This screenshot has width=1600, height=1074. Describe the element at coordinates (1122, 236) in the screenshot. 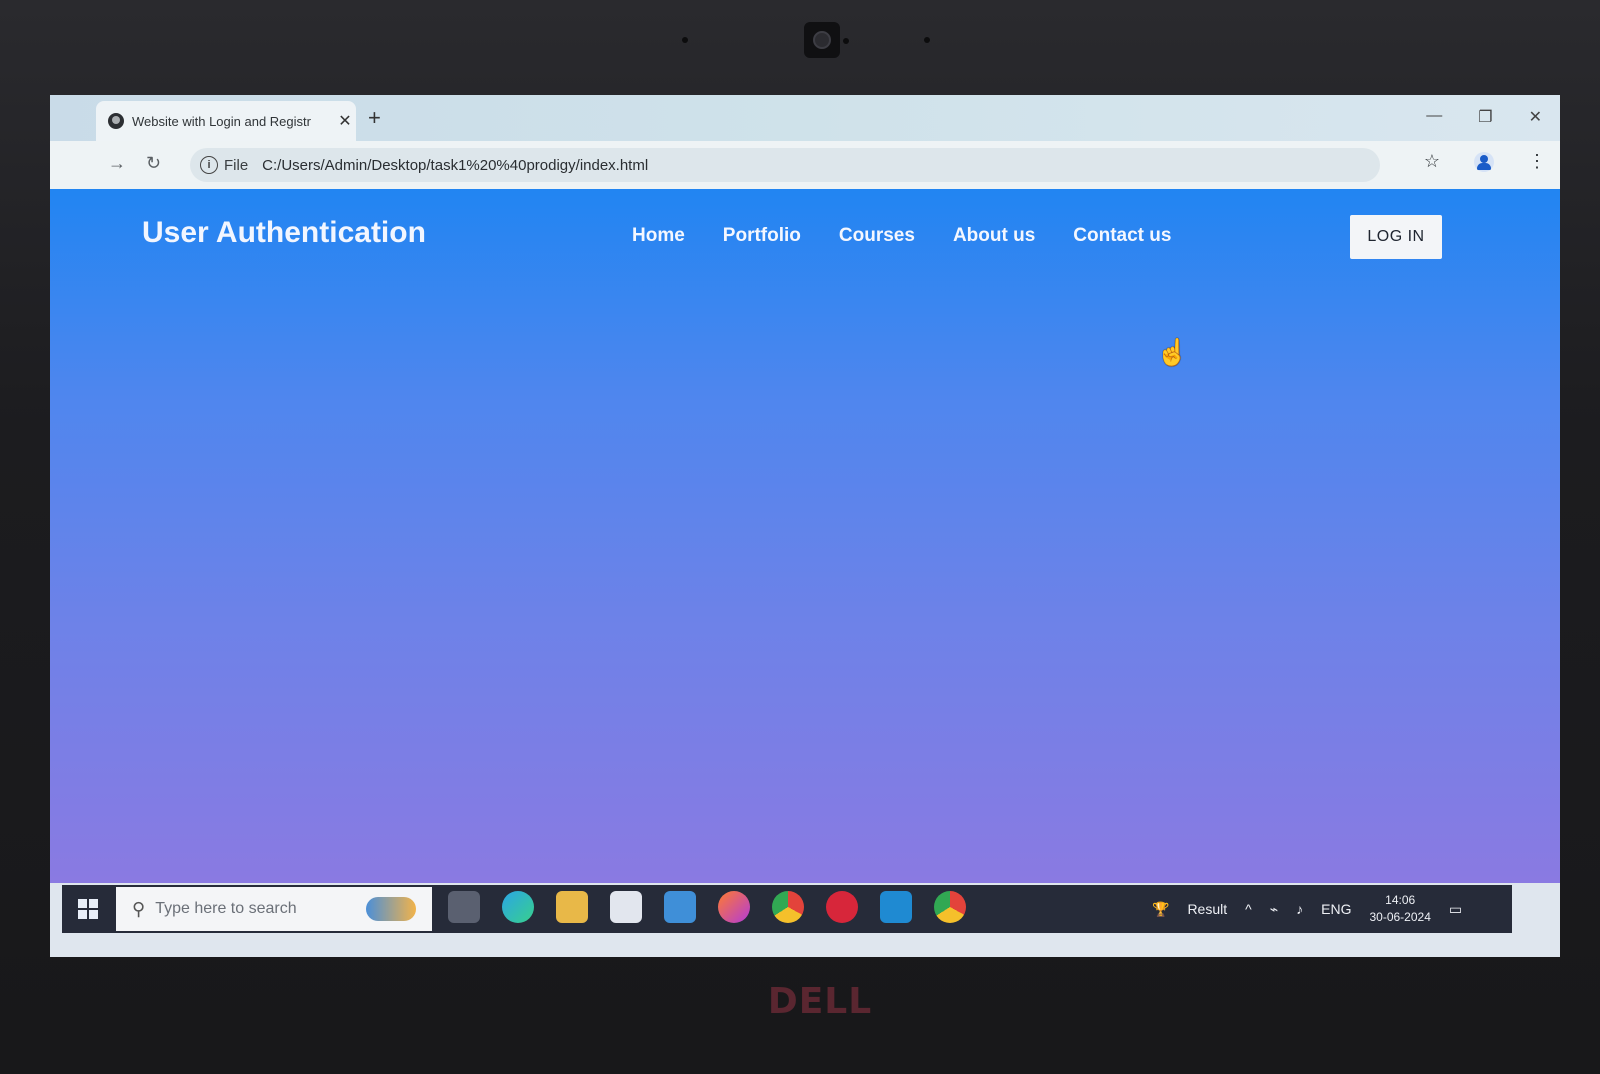

I see `nav-link-contact: Contact us` at that location.